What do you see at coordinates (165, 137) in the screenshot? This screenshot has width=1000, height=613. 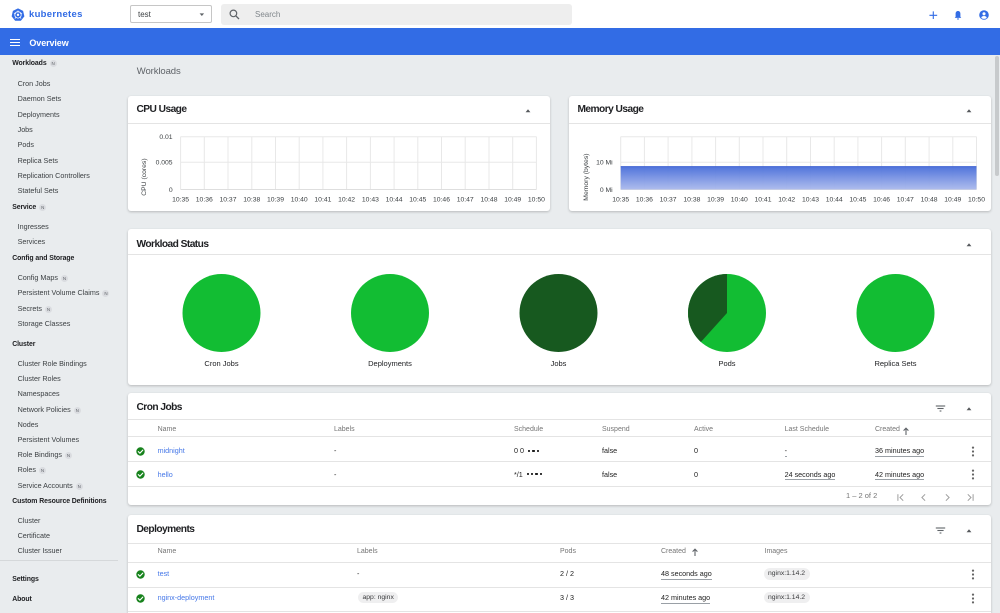 I see `svg-text: 0.01` at bounding box center [165, 137].